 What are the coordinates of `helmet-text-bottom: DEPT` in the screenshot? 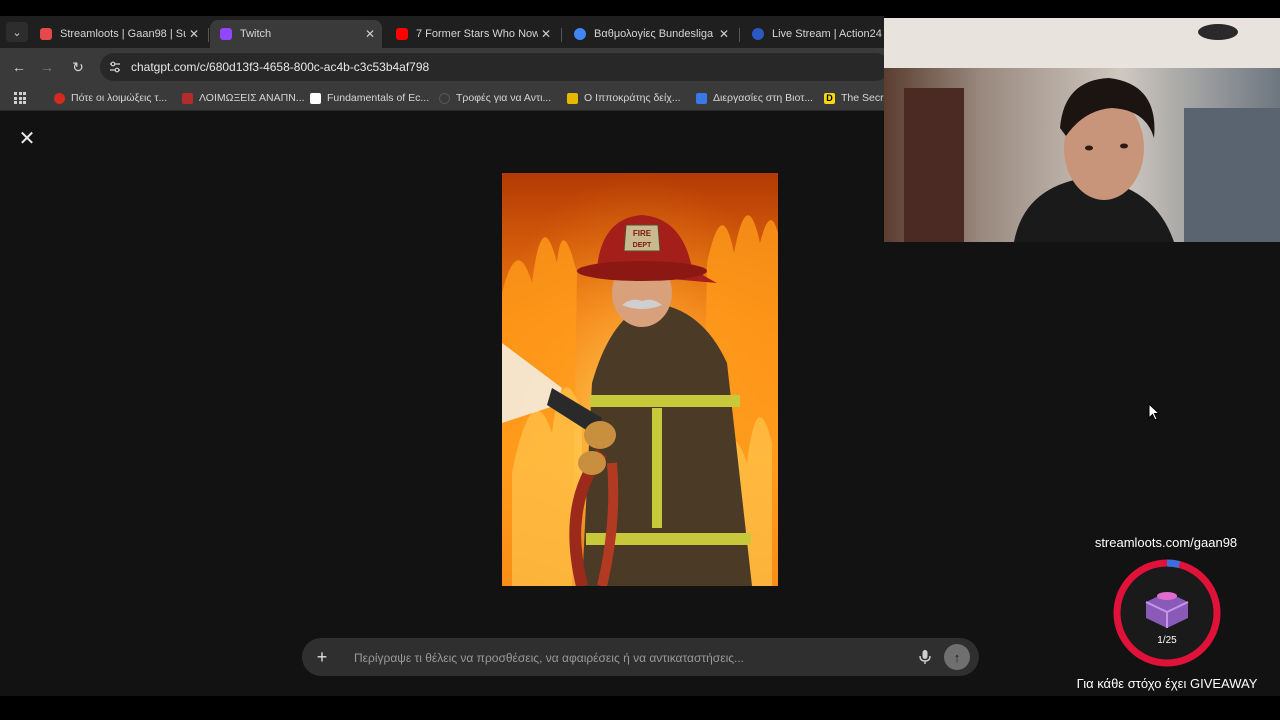 It's located at (642, 245).